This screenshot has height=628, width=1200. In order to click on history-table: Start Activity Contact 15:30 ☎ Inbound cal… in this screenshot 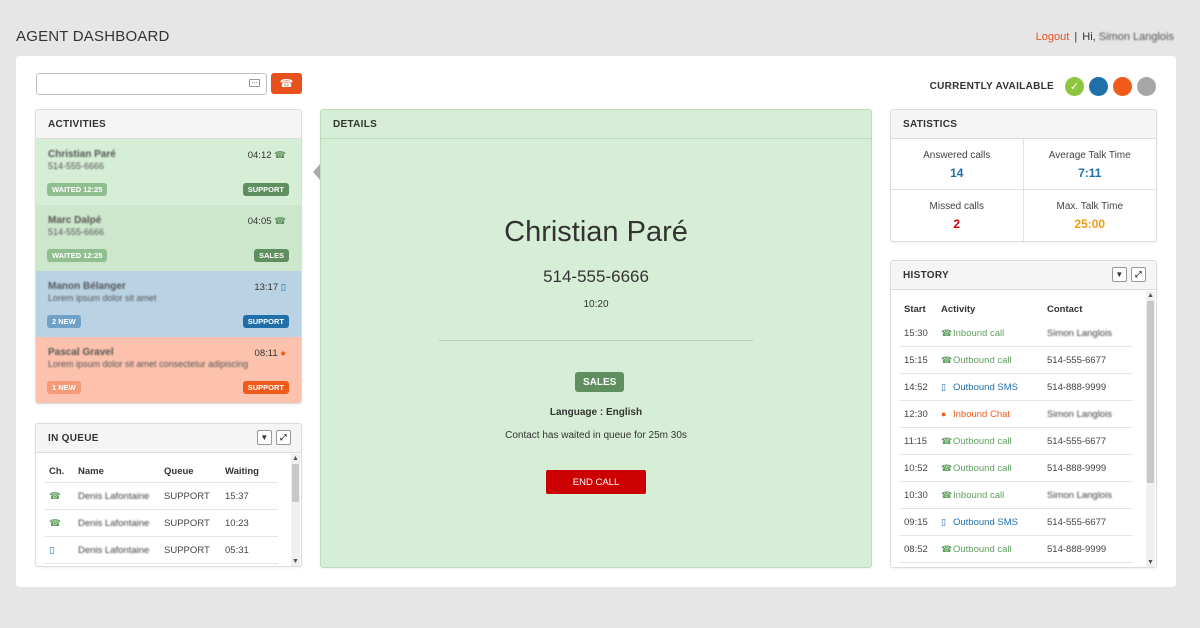, I will do `click(1016, 430)`.